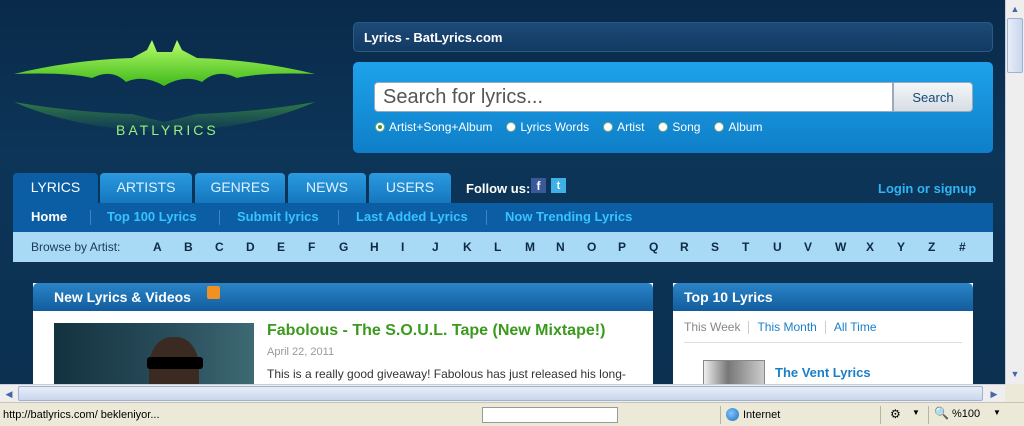 The height and width of the screenshot is (426, 1024). What do you see at coordinates (213, 292) in the screenshot?
I see `rss-icon` at bounding box center [213, 292].